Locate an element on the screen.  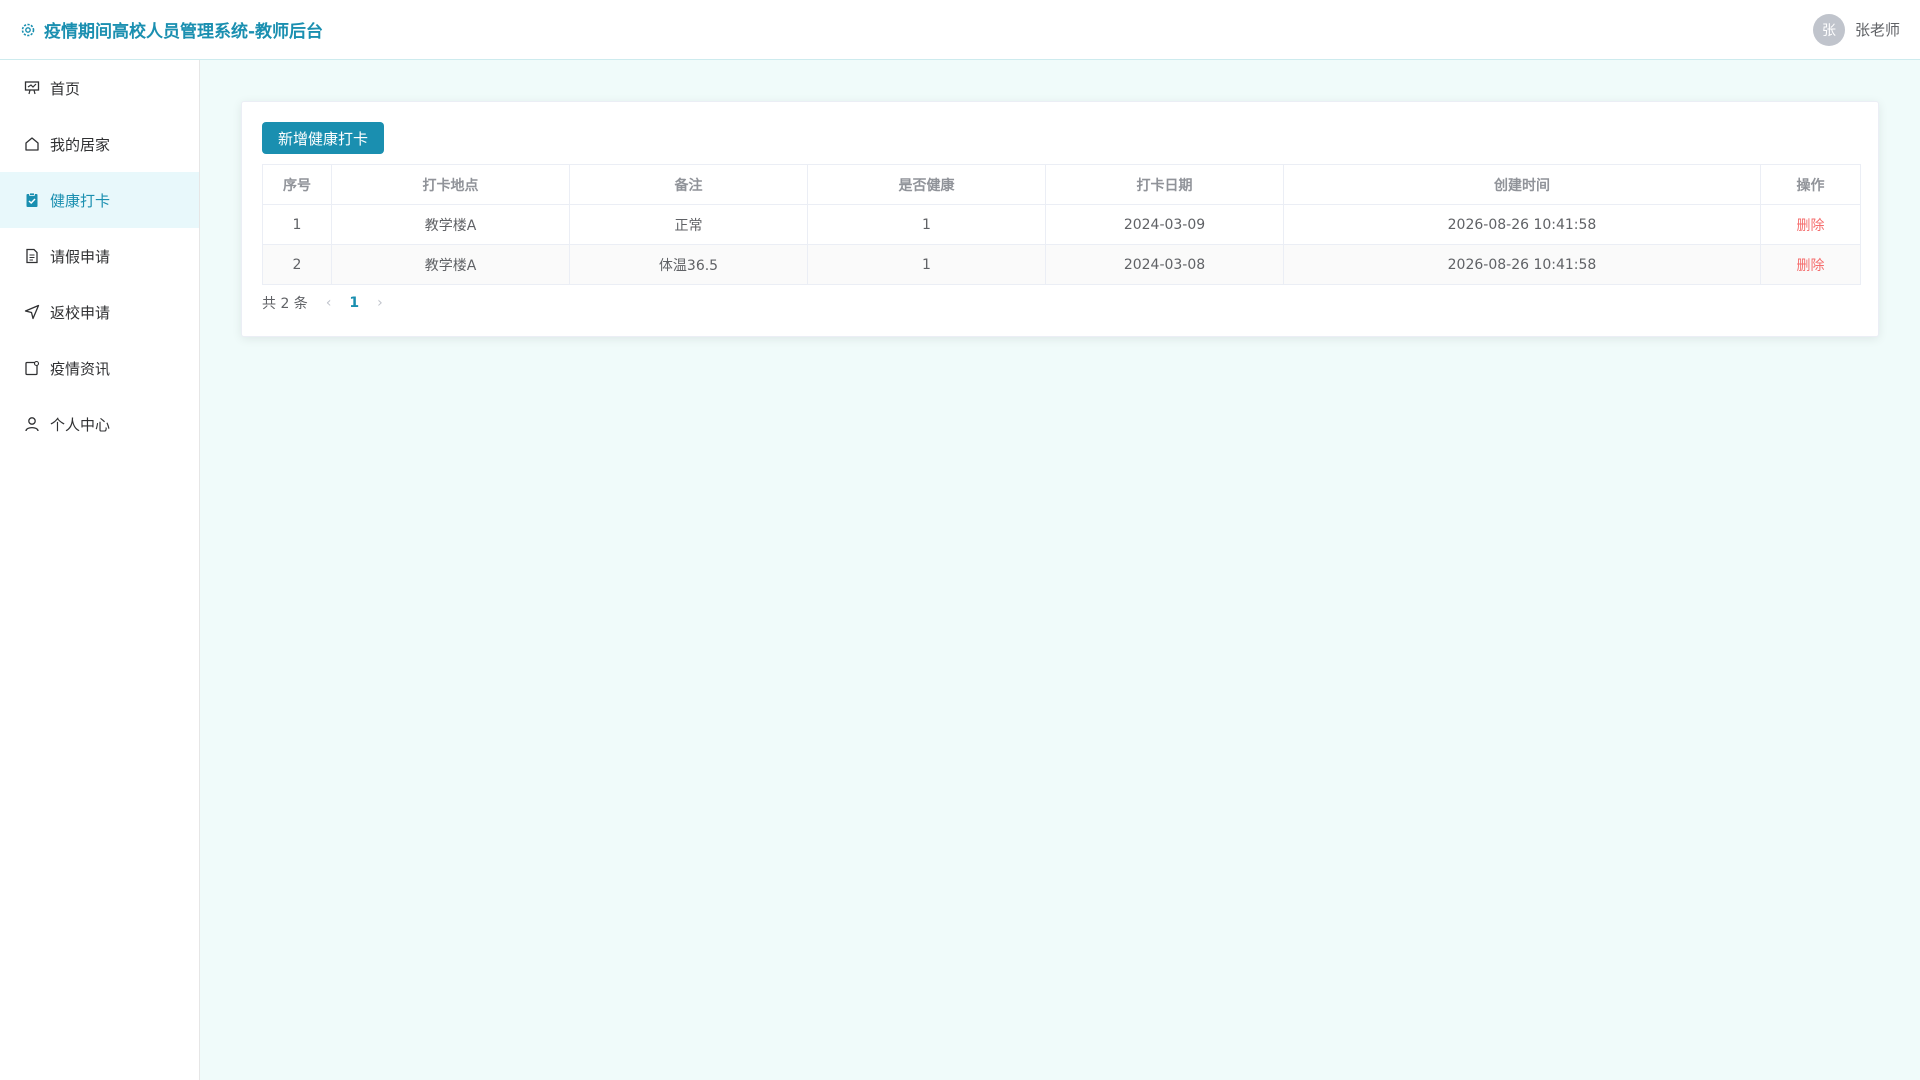
home-icon is located at coordinates (32, 144).